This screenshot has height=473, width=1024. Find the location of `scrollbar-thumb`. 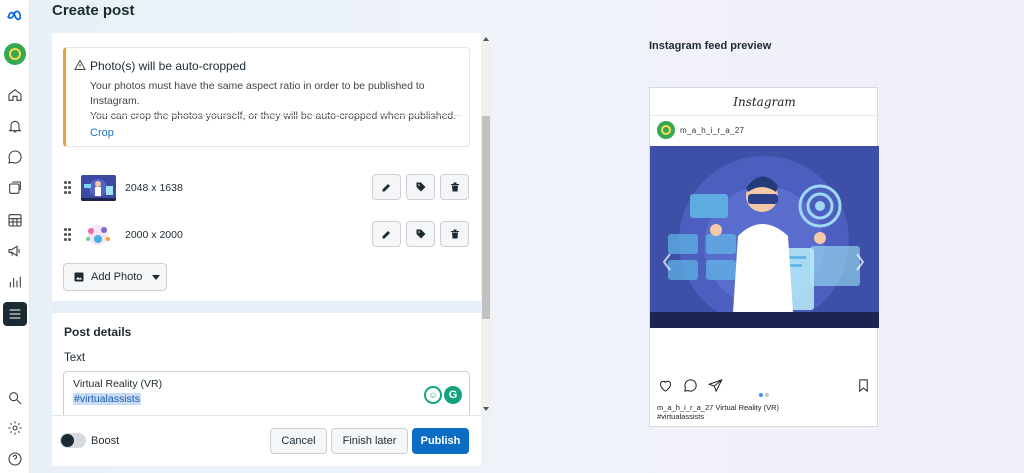

scrollbar-thumb is located at coordinates (486, 217).